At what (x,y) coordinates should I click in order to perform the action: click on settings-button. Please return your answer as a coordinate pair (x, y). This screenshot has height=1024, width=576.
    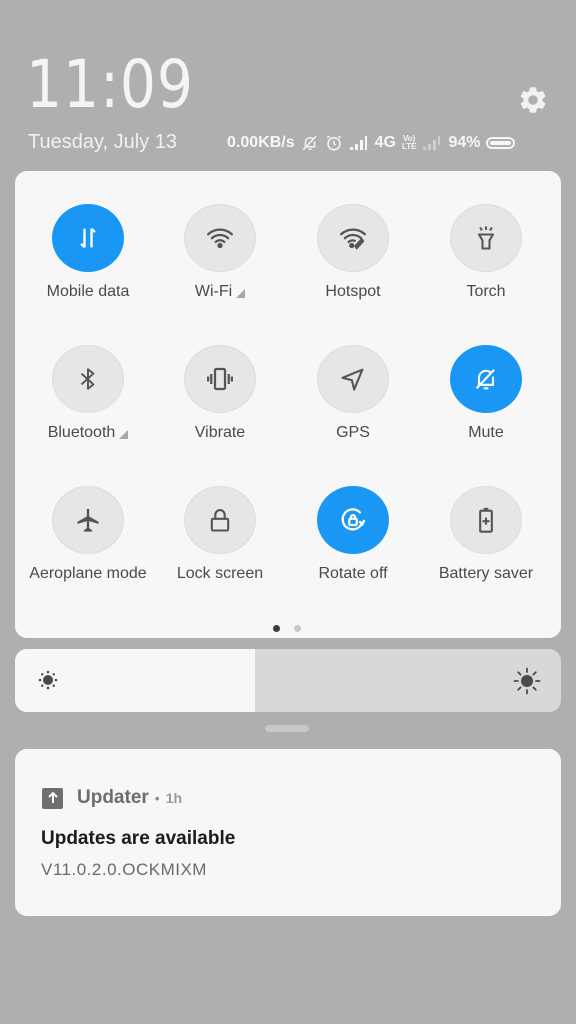
    Looking at the image, I should click on (533, 100).